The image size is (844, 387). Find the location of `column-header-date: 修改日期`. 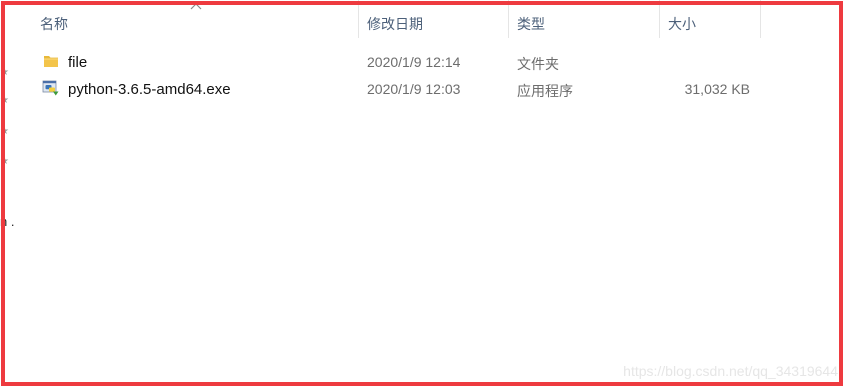

column-header-date: 修改日期 is located at coordinates (433, 19).